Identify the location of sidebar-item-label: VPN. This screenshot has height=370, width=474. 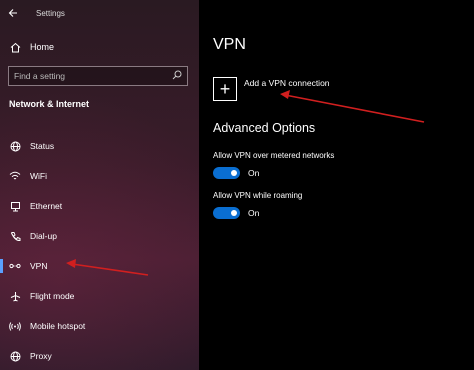
(39, 266).